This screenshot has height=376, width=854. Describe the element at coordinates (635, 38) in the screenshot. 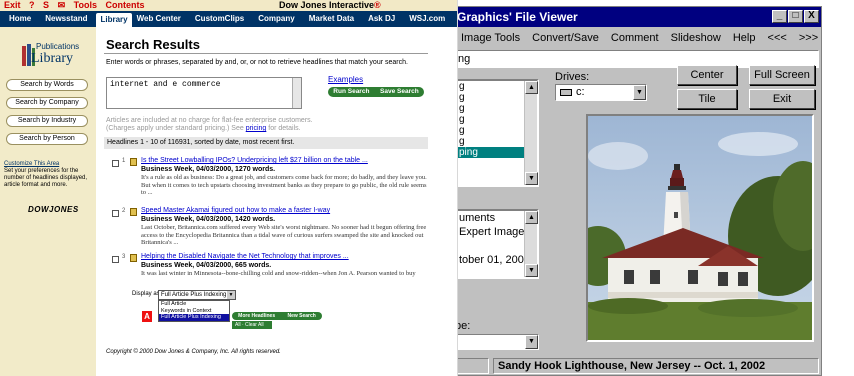

I see `menu-comment: Comment` at that location.